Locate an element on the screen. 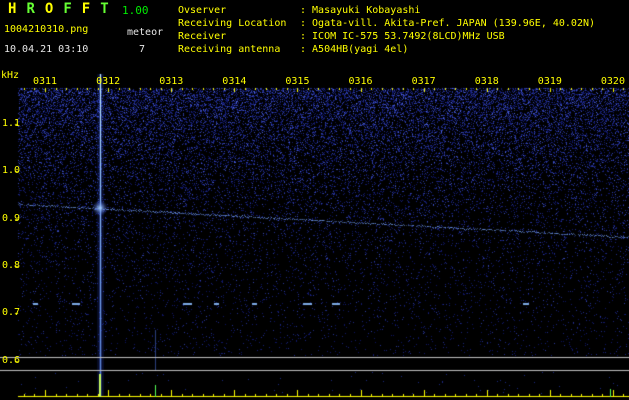  station-info-row: Receiving antenna : A504HB(yagi 4el) is located at coordinates (386, 49).